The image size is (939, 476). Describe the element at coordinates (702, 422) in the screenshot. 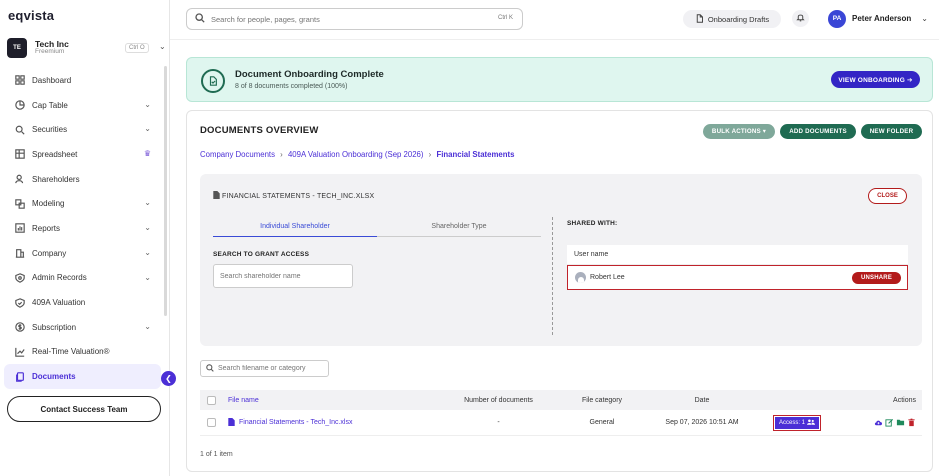

I see `file-date: Sep 07, 2026 10:51 AM` at that location.